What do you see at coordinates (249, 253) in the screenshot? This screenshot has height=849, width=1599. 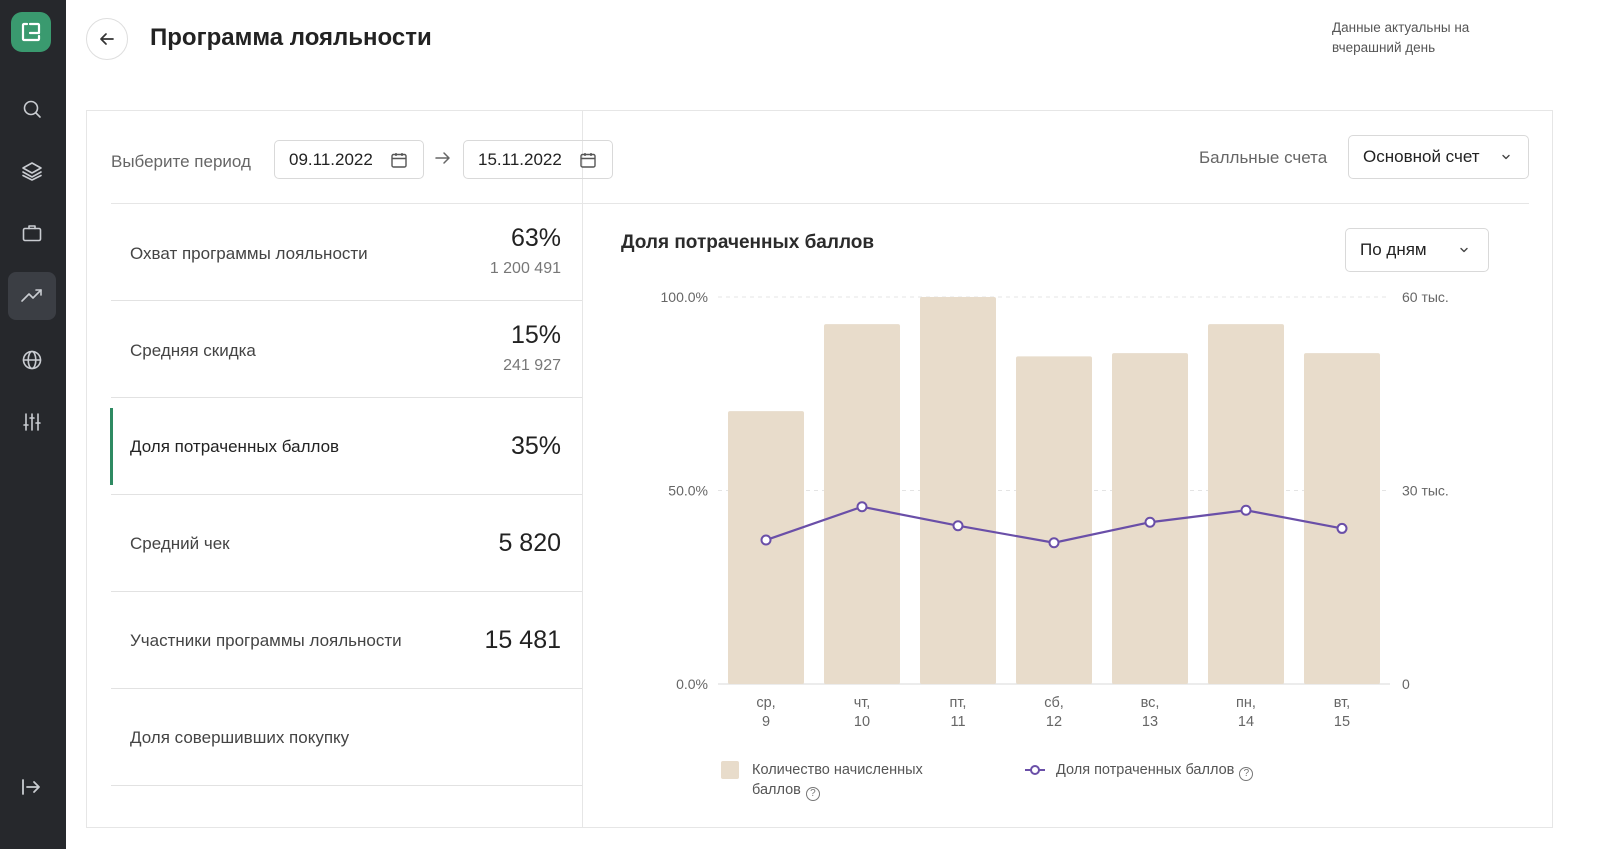 I see `metric-label: Охват программы лояльности` at bounding box center [249, 253].